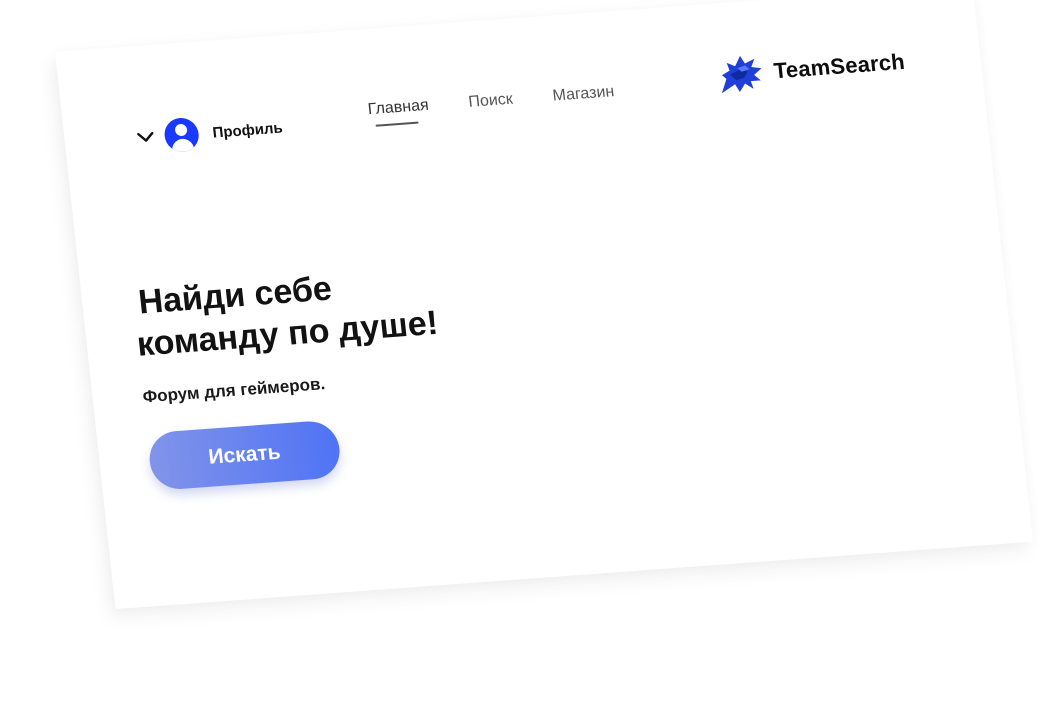  Describe the element at coordinates (247, 130) in the screenshot. I see `profile-label: Профиль` at that location.